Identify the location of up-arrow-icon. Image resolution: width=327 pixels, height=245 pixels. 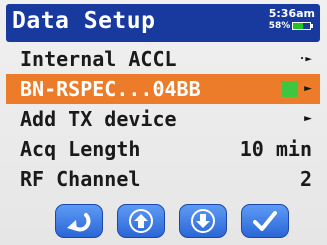
(141, 221).